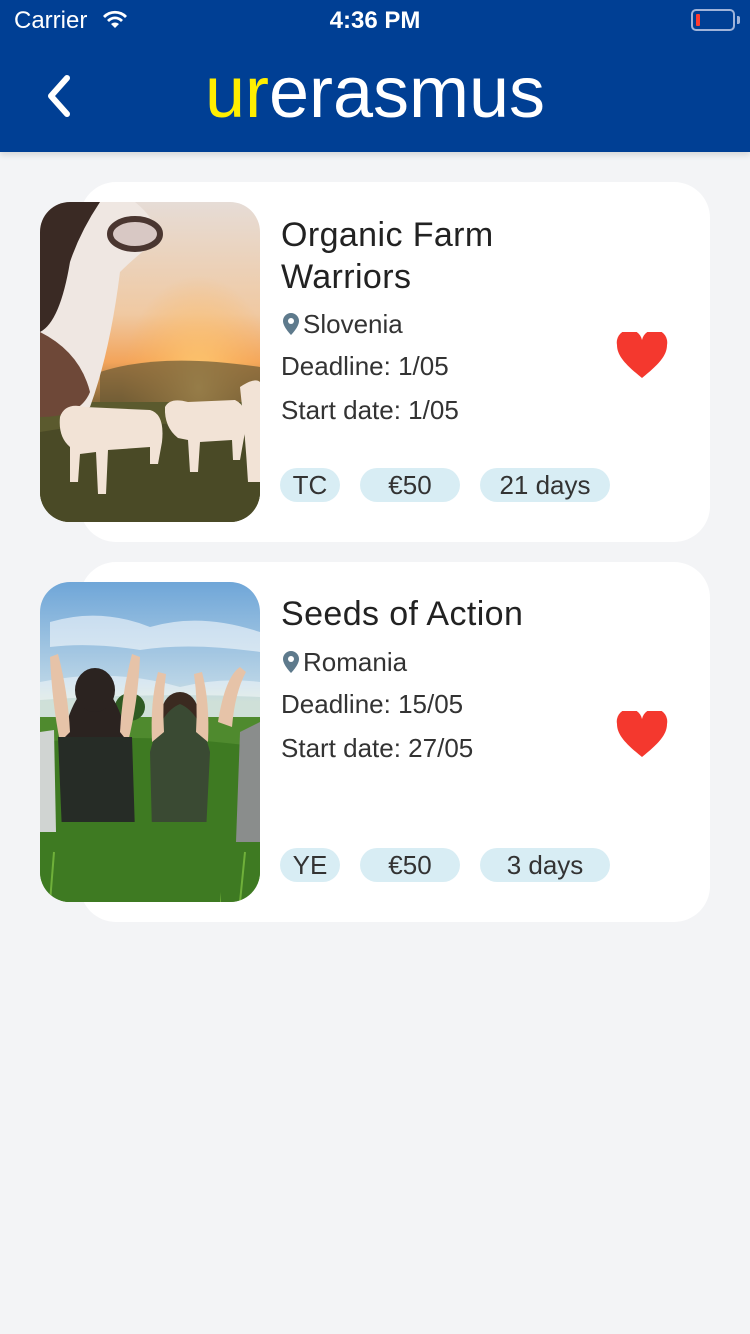 The width and height of the screenshot is (750, 1334). I want to click on app-header: Carrier 4:36 PM urerasmus, so click(375, 76).